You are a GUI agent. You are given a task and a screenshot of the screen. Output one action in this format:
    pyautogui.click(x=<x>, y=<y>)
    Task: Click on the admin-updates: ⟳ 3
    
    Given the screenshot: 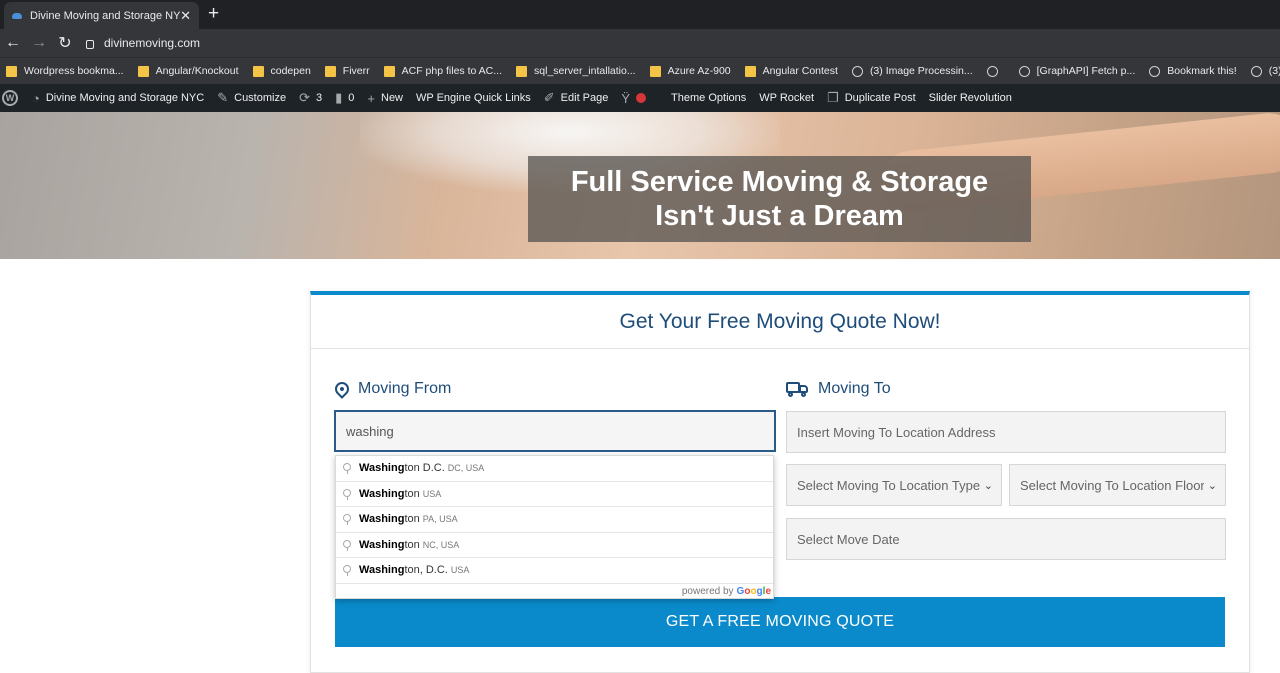 What is the action you would take?
    pyautogui.click(x=310, y=98)
    